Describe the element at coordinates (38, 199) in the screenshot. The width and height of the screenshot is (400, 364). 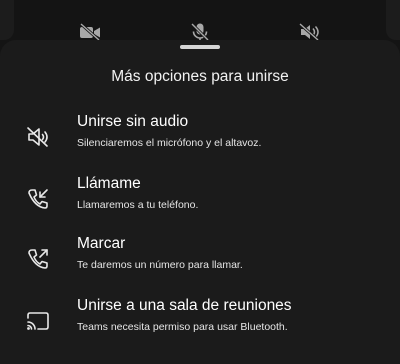
I see `incoming-call-icon` at that location.